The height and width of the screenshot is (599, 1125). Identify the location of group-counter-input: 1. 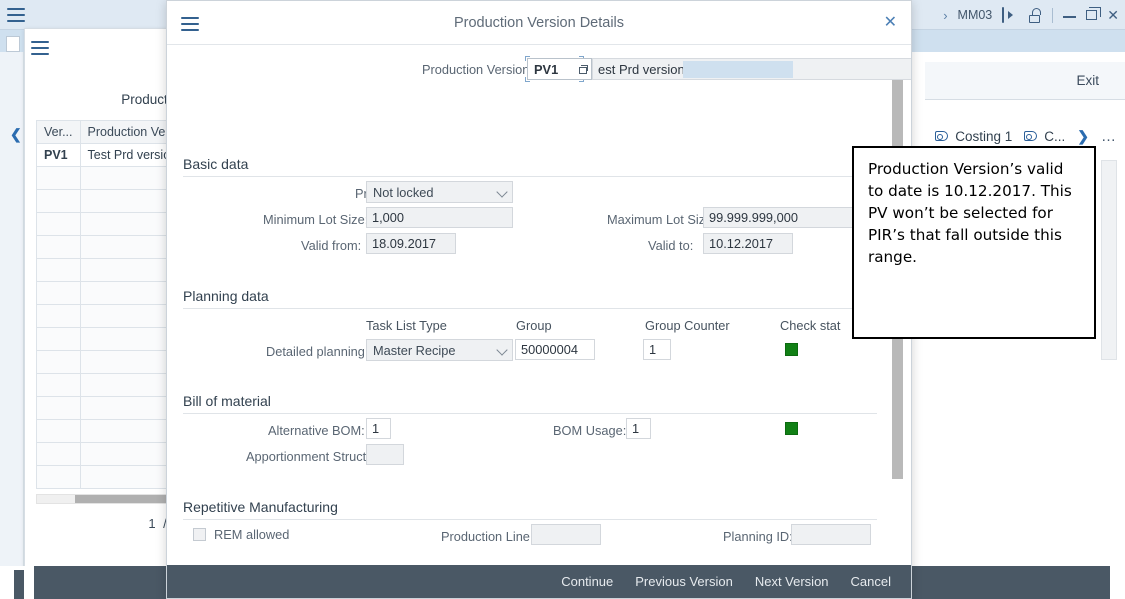
(657, 349).